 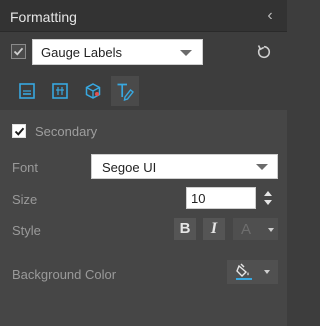 I want to click on font-label: Font, so click(x=25, y=167).